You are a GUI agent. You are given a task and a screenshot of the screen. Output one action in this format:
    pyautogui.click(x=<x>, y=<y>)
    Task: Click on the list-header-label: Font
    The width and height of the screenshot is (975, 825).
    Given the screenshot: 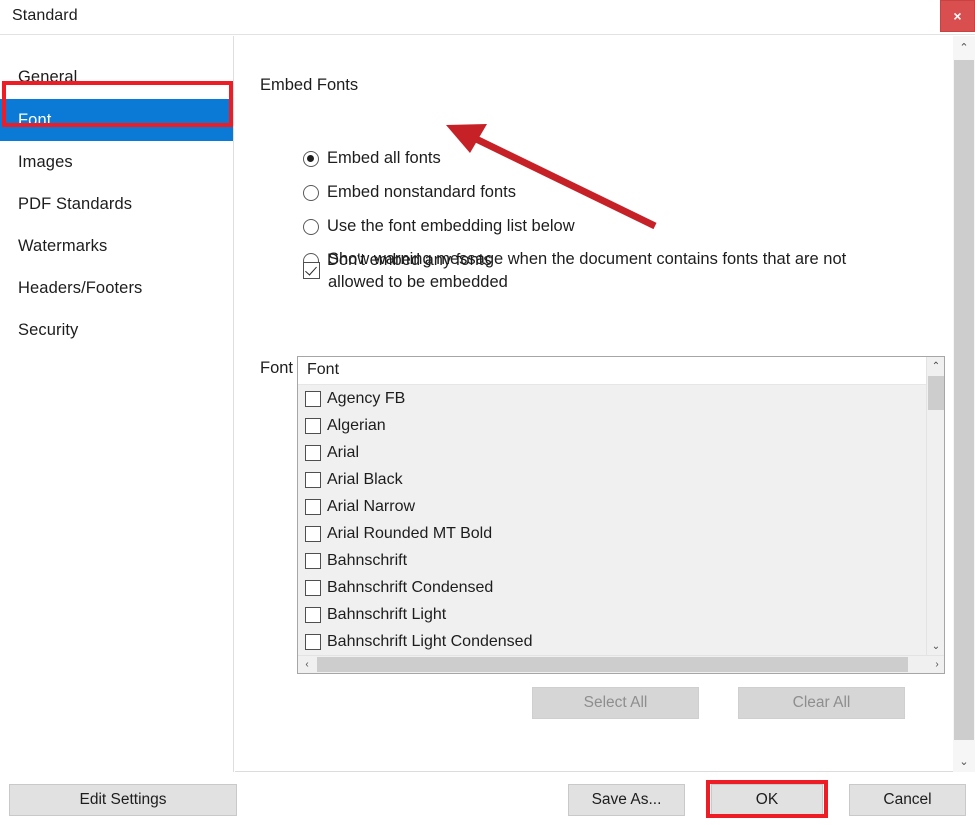 What is the action you would take?
    pyautogui.click(x=323, y=369)
    